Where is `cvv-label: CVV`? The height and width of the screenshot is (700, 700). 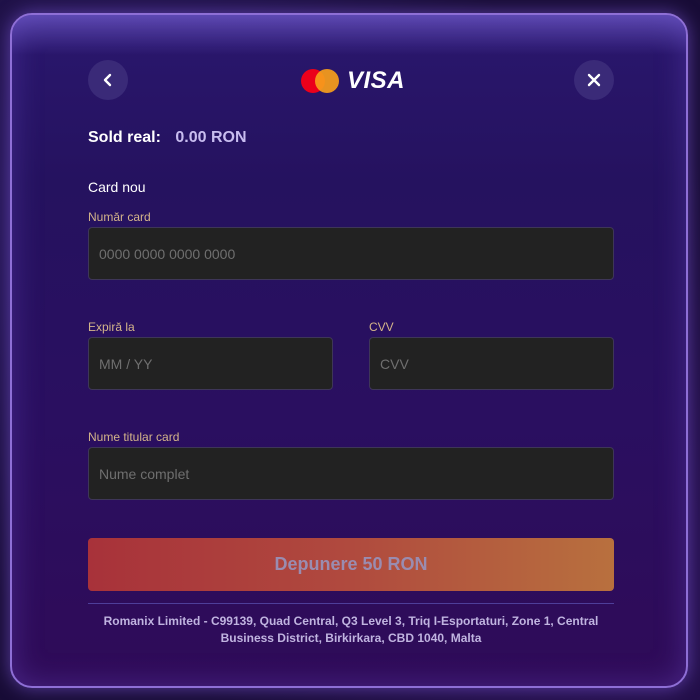 cvv-label: CVV is located at coordinates (381, 327).